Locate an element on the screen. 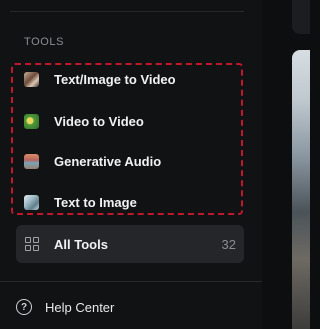 This screenshot has height=329, width=320. all-tools-button: All Tools 32 is located at coordinates (130, 244).